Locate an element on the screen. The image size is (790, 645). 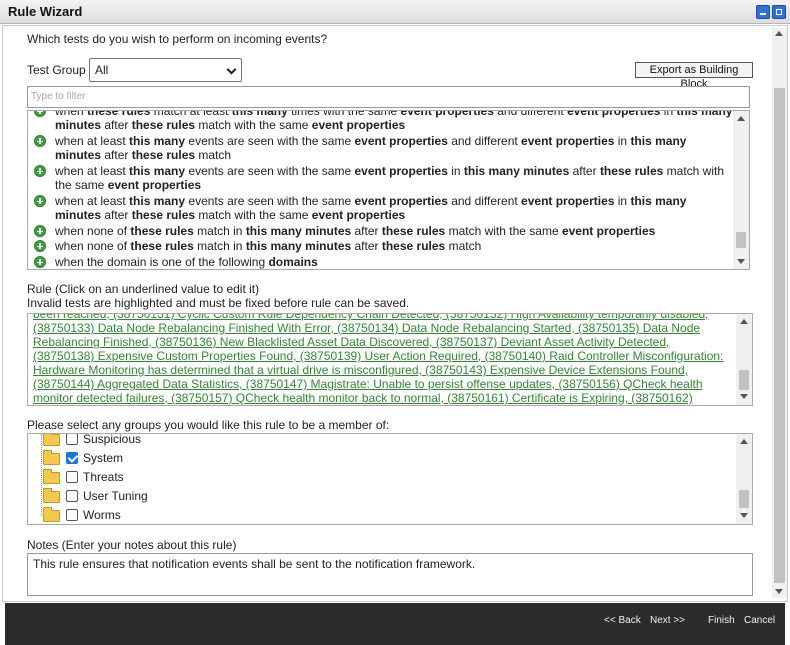
groups-tree: Suspicious System Threats User Tuning Worms is located at coordinates (390, 479).